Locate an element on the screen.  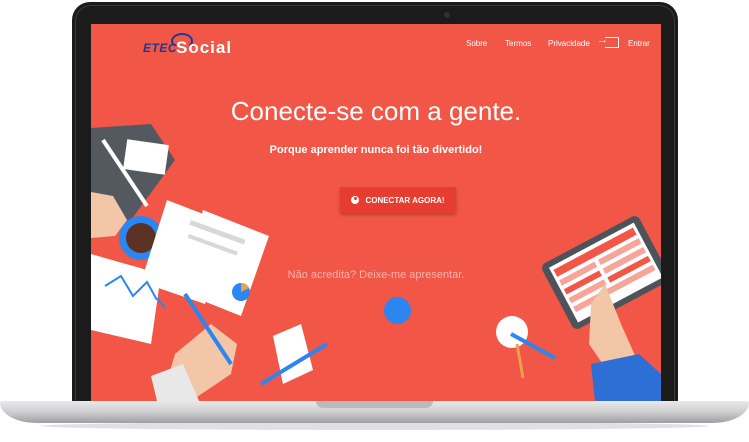
nav-terms-link: Termos is located at coordinates (518, 43).